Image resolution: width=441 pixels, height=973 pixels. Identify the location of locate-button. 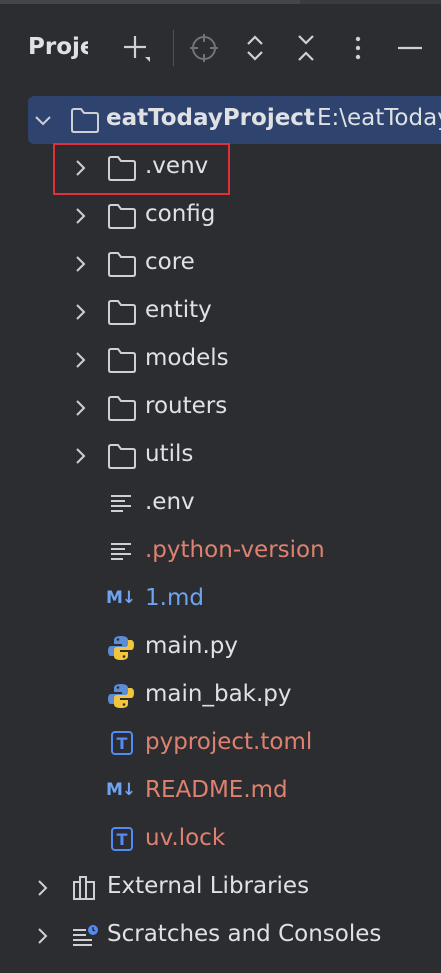
(204, 48).